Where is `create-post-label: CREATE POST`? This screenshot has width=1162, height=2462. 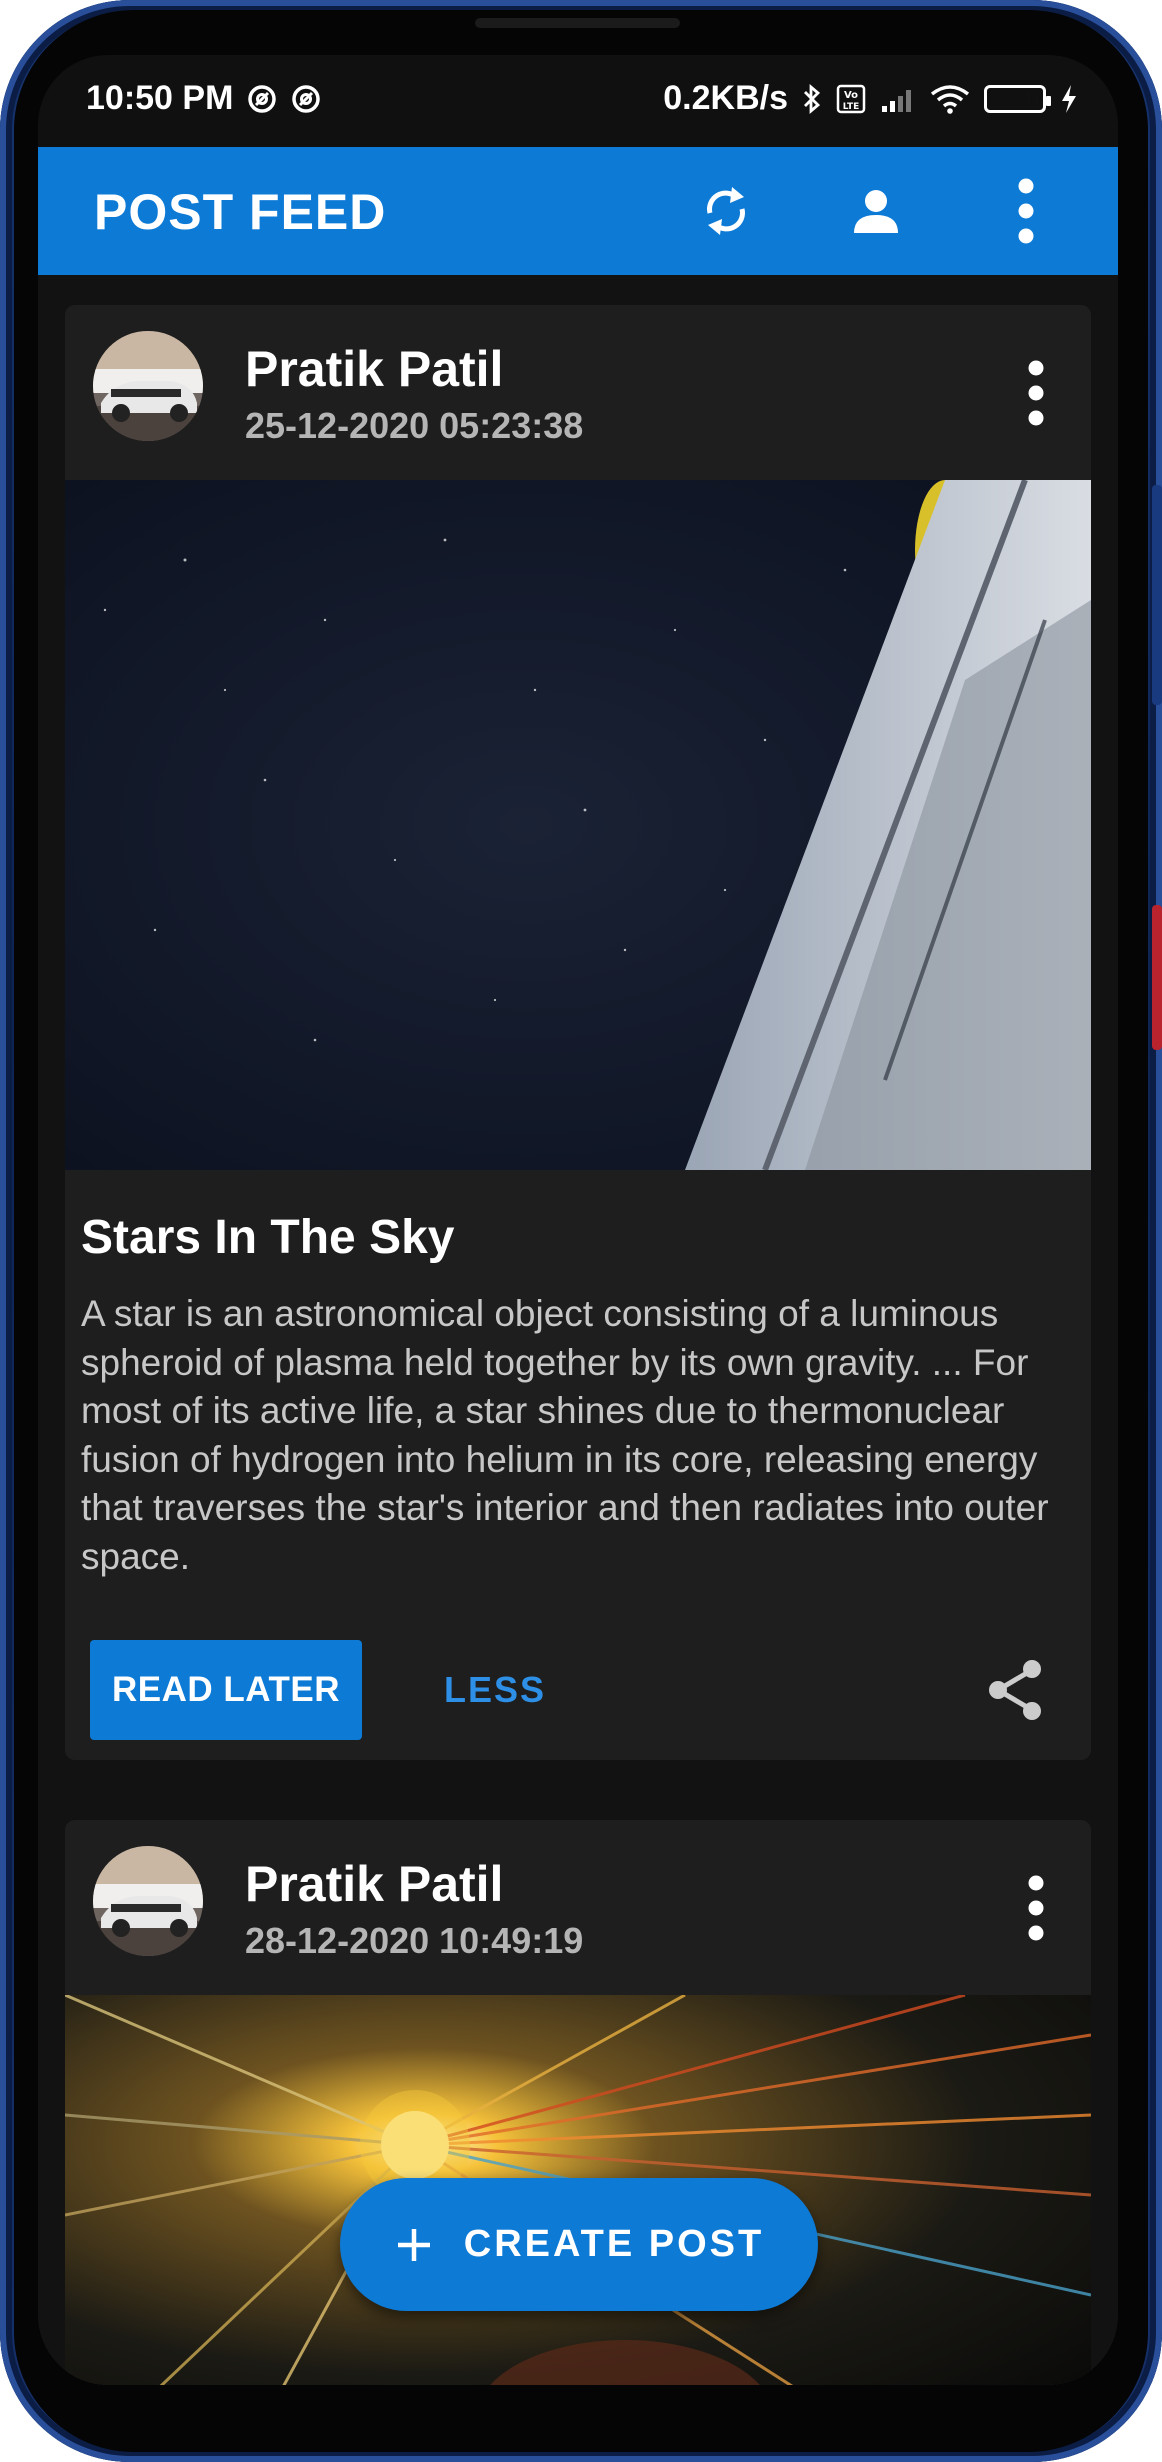
create-post-label: CREATE POST is located at coordinates (614, 2244).